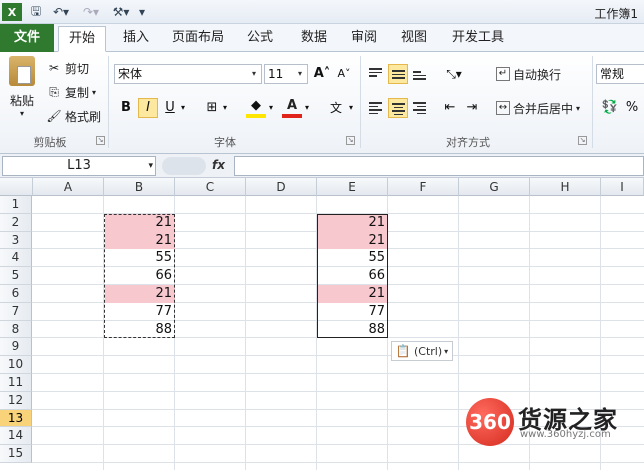 The image size is (644, 470). Describe the element at coordinates (61, 12) in the screenshot. I see `undo-icon: ↶▾` at that location.